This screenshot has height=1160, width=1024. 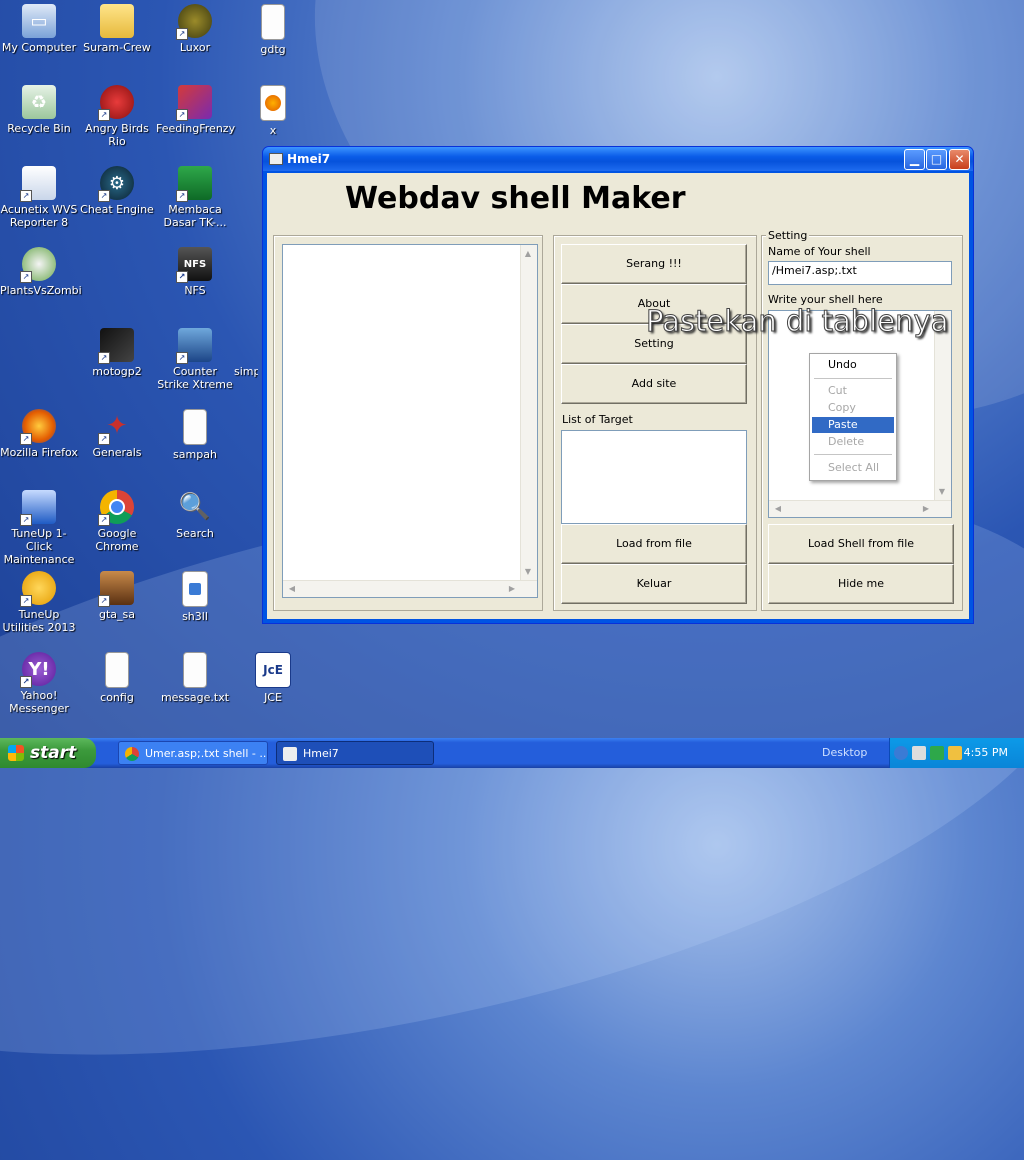 What do you see at coordinates (654, 544) in the screenshot?
I see `load-from-file-button: Load from file` at bounding box center [654, 544].